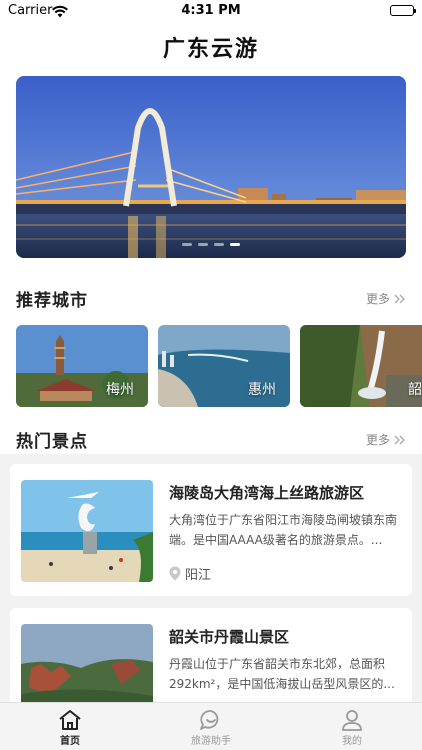 Image resolution: width=422 pixels, height=750 pixels. Describe the element at coordinates (267, 493) in the screenshot. I see `spot-title: 海陵岛大角湾海上丝路旅游区` at that location.